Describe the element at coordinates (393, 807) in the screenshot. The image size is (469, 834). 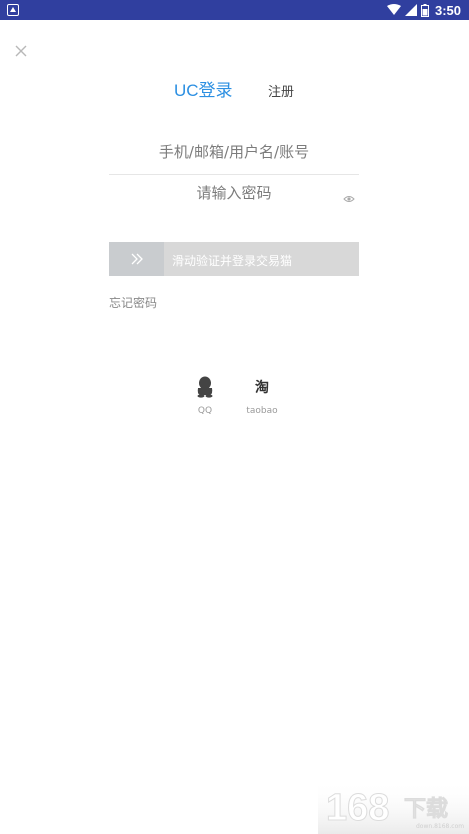
I see `watermark-168-logo: 168 下载 down.8168.com` at that location.